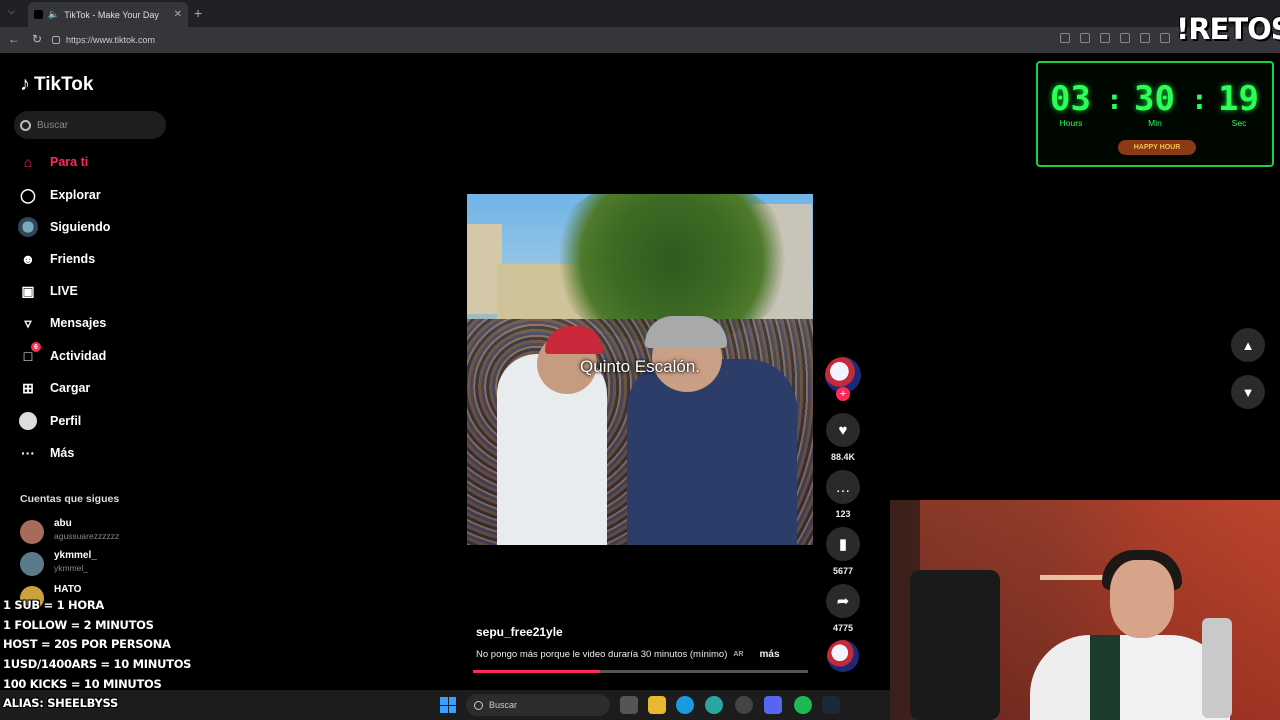 The width and height of the screenshot is (1280, 720). I want to click on like-count: 88.4K, so click(843, 457).